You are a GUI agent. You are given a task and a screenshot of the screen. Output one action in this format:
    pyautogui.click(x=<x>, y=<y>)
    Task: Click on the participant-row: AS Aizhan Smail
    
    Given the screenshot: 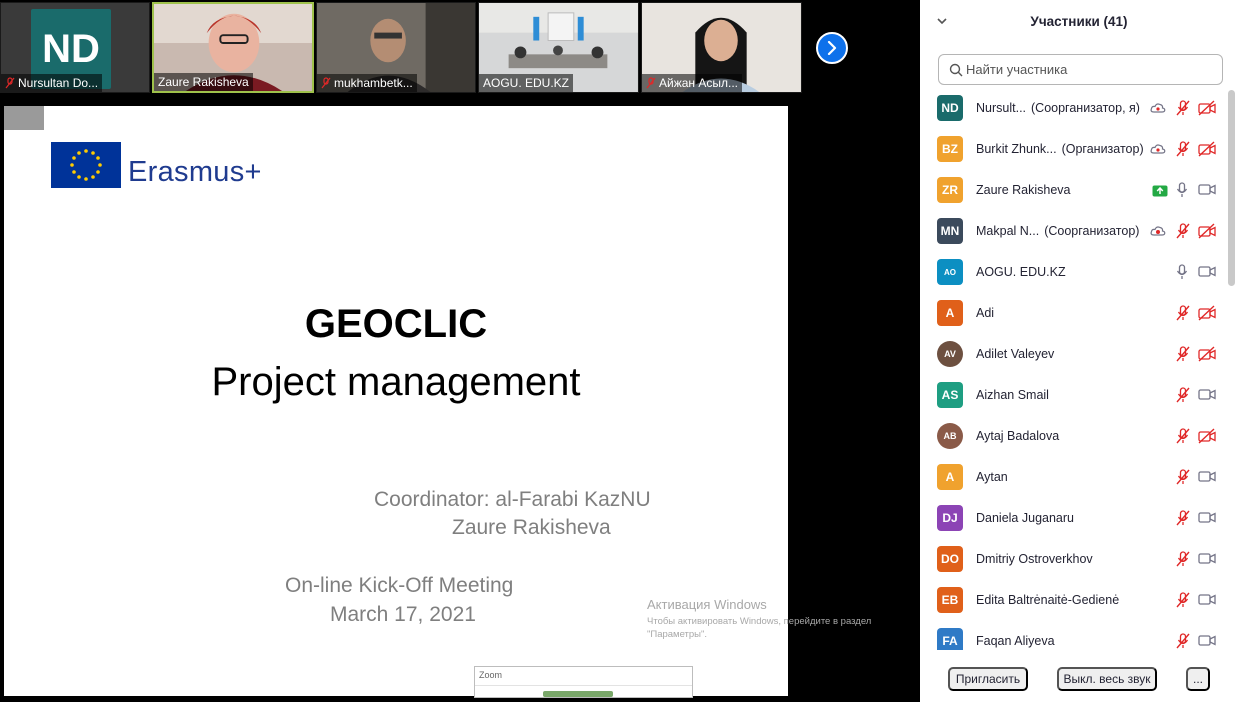 What is the action you would take?
    pyautogui.click(x=1073, y=395)
    